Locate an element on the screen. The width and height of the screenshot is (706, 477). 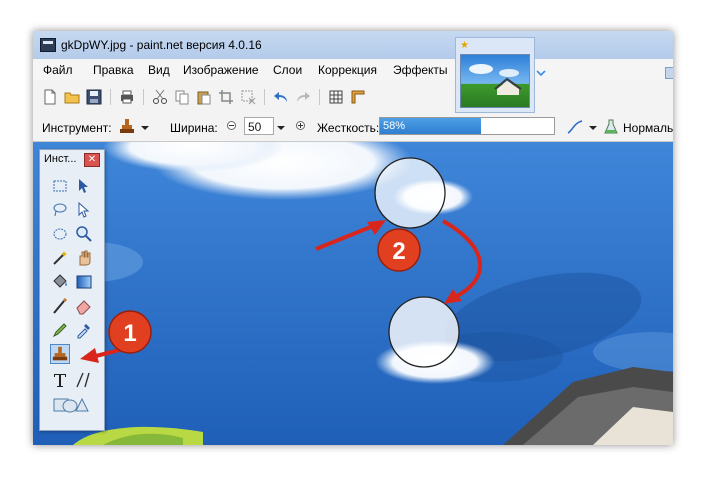
blend-mode-label: Нормаль is located at coordinates (648, 128).